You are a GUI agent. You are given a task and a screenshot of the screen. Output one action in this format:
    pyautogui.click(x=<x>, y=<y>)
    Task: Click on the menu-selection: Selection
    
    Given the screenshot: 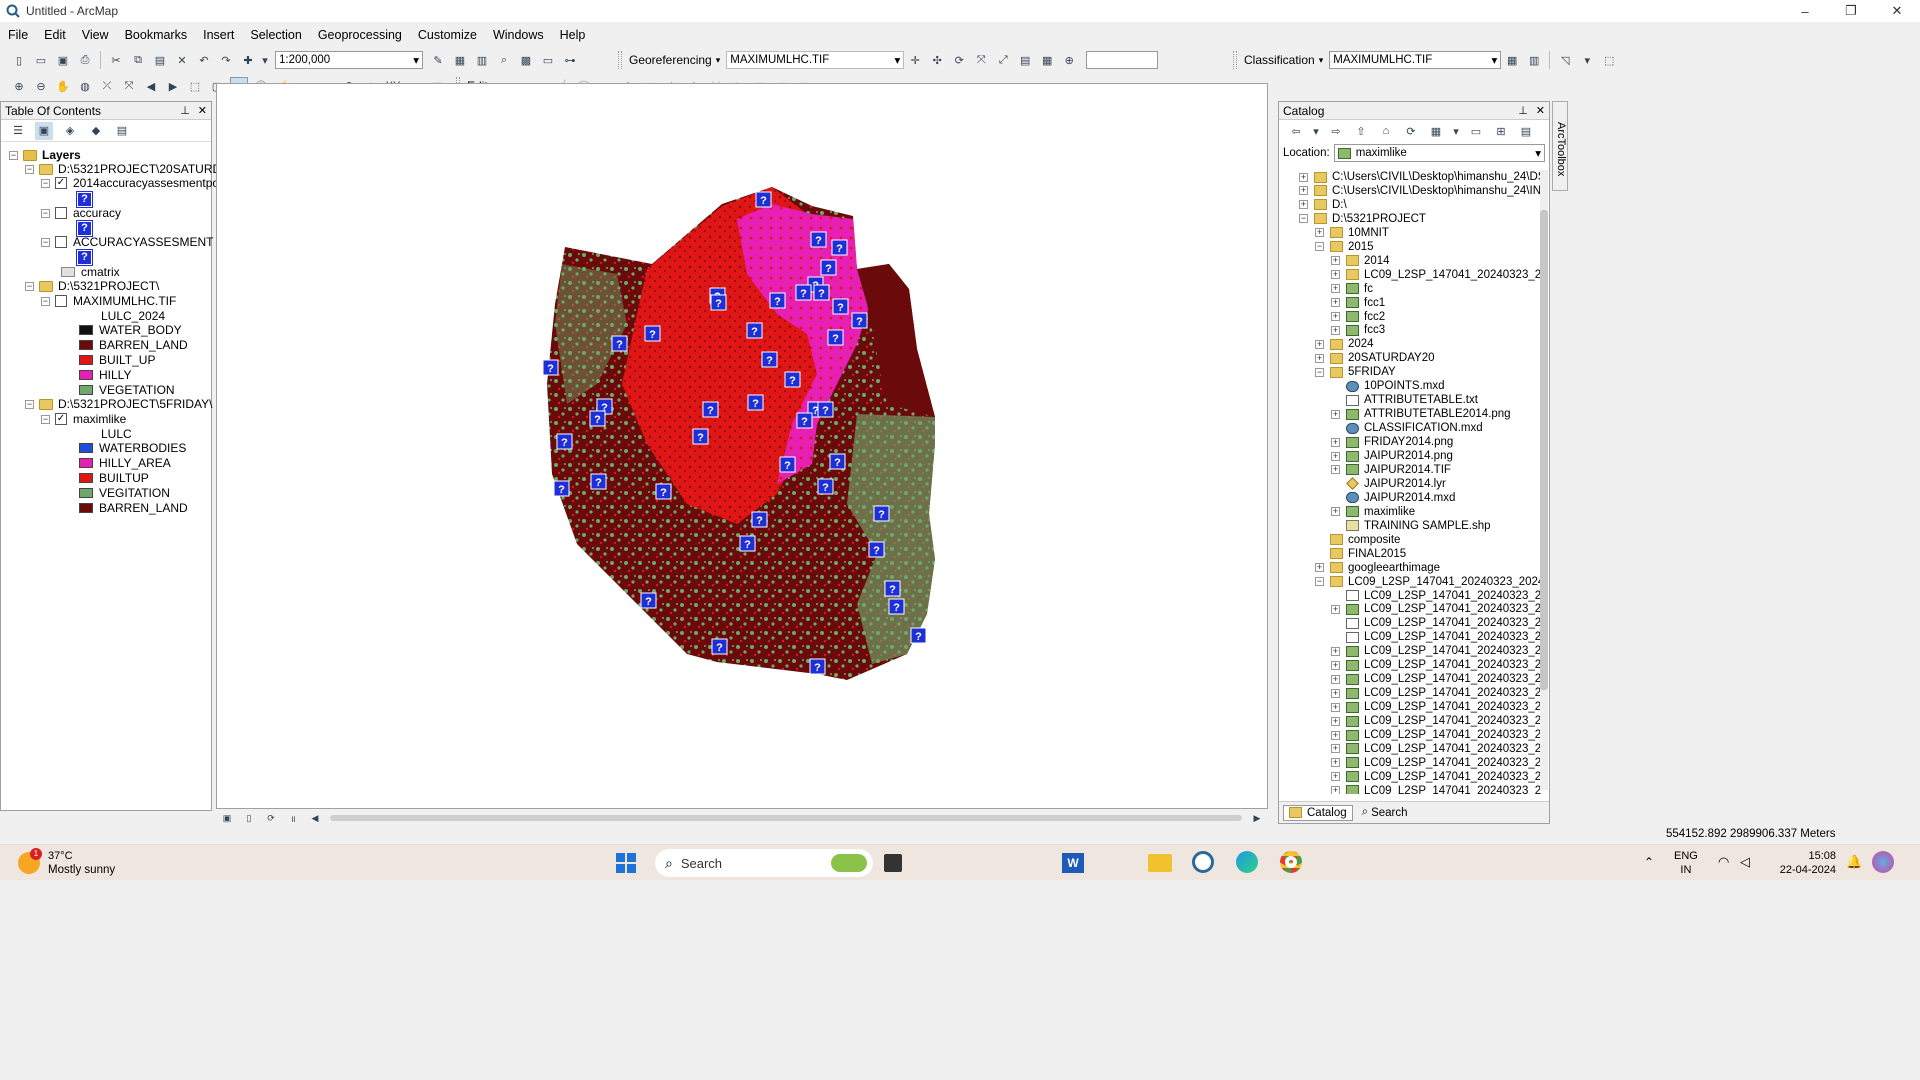 What is the action you would take?
    pyautogui.click(x=275, y=35)
    